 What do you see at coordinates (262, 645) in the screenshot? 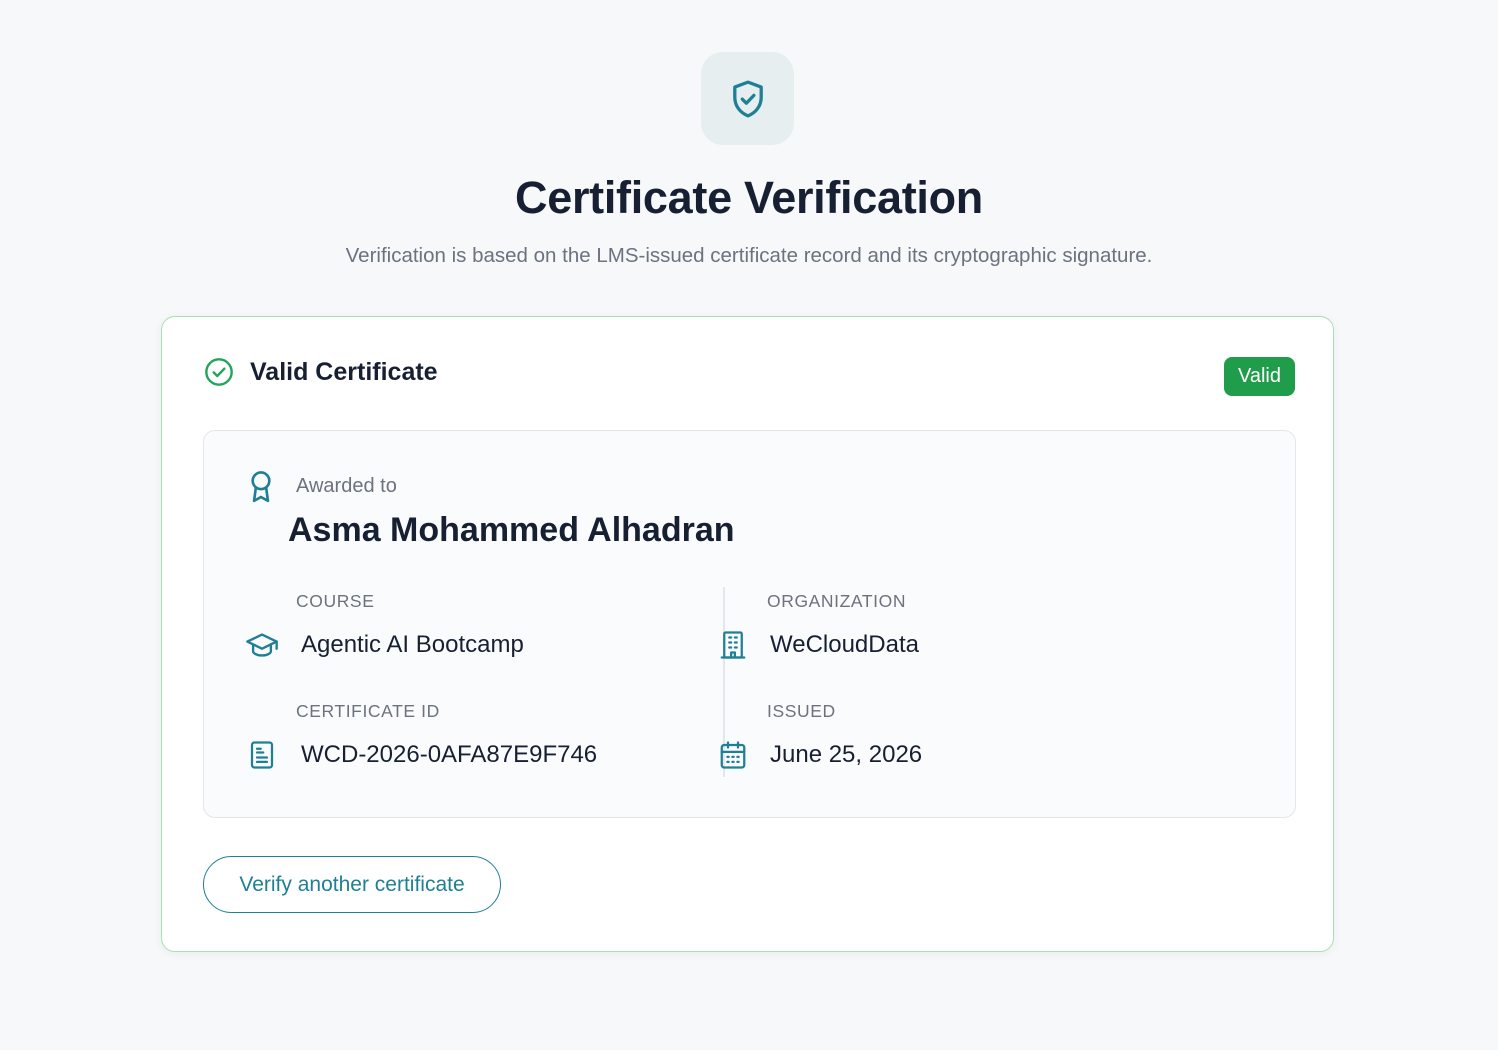
I see `graduation-cap-icon` at bounding box center [262, 645].